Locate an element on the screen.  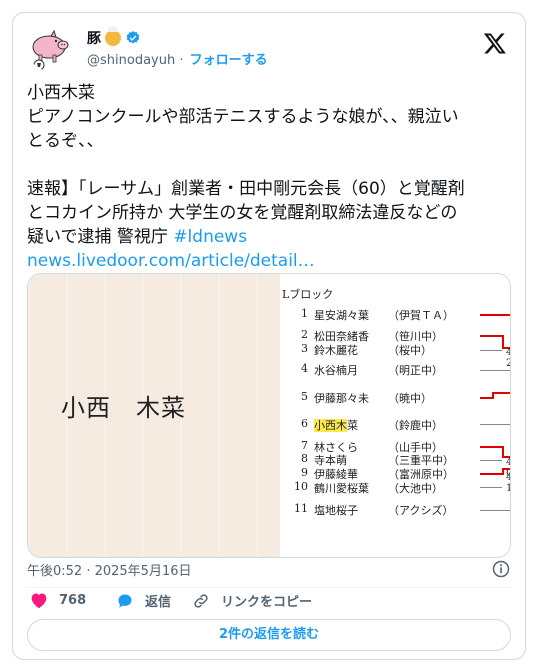
reply-button: 返信 is located at coordinates (143, 600).